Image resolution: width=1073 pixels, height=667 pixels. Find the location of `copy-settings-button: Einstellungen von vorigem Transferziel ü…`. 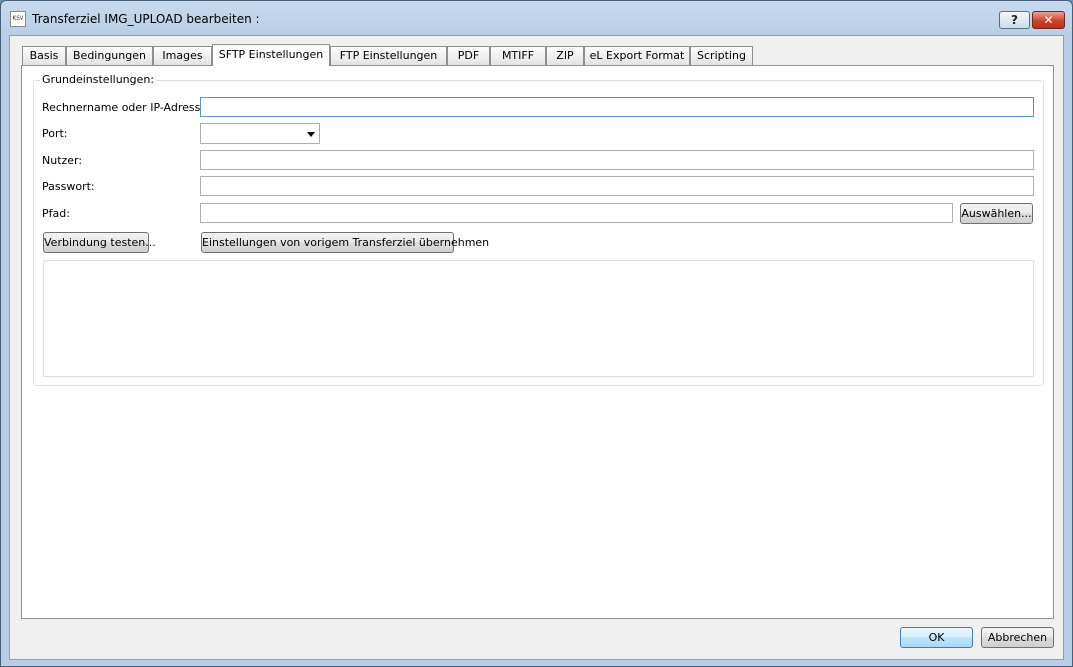

copy-settings-button: Einstellungen von vorigem Transferziel ü… is located at coordinates (345, 242).